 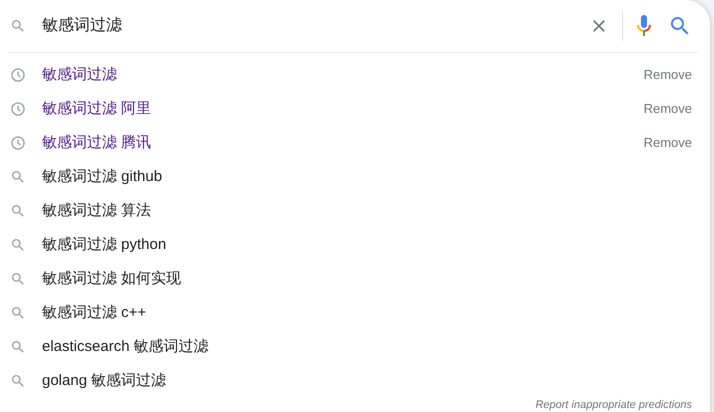 I want to click on report-link: Report inappropriate predictions, so click(x=613, y=405).